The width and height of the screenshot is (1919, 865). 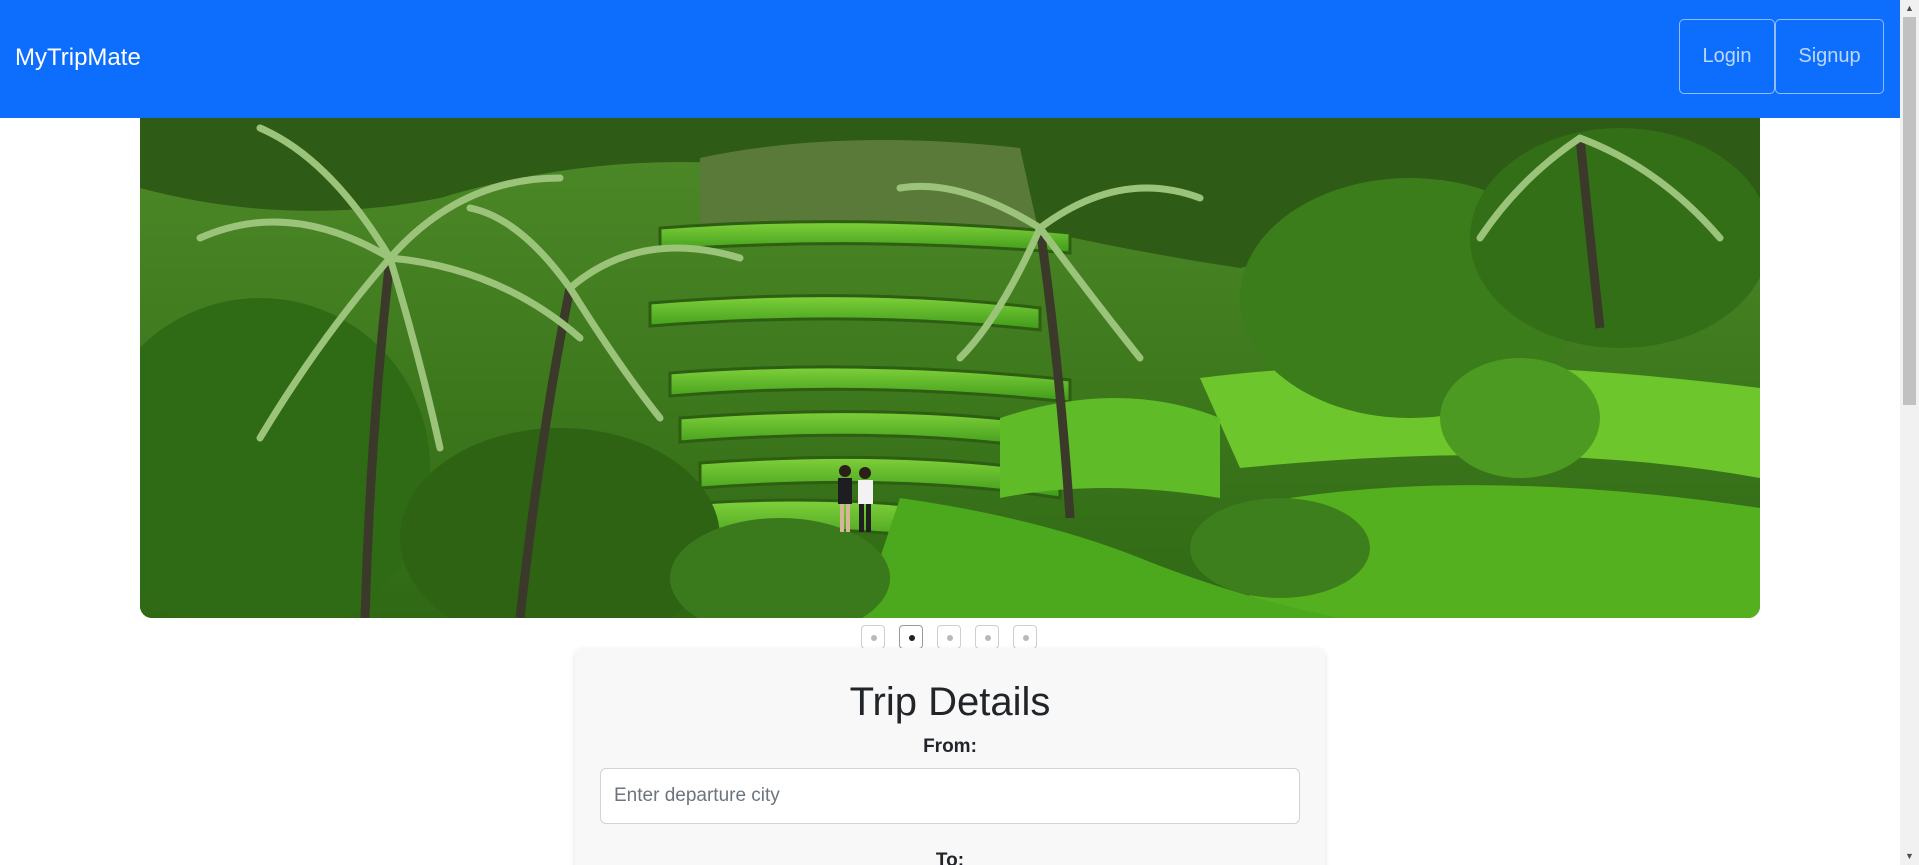 I want to click on signup-button: Signup, so click(x=1829, y=56).